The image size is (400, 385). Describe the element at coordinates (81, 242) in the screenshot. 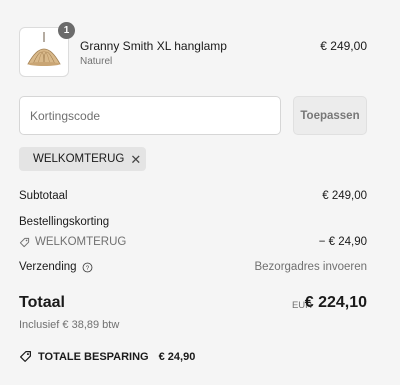

I see `order-discount-code: WELKOMTERUG` at that location.